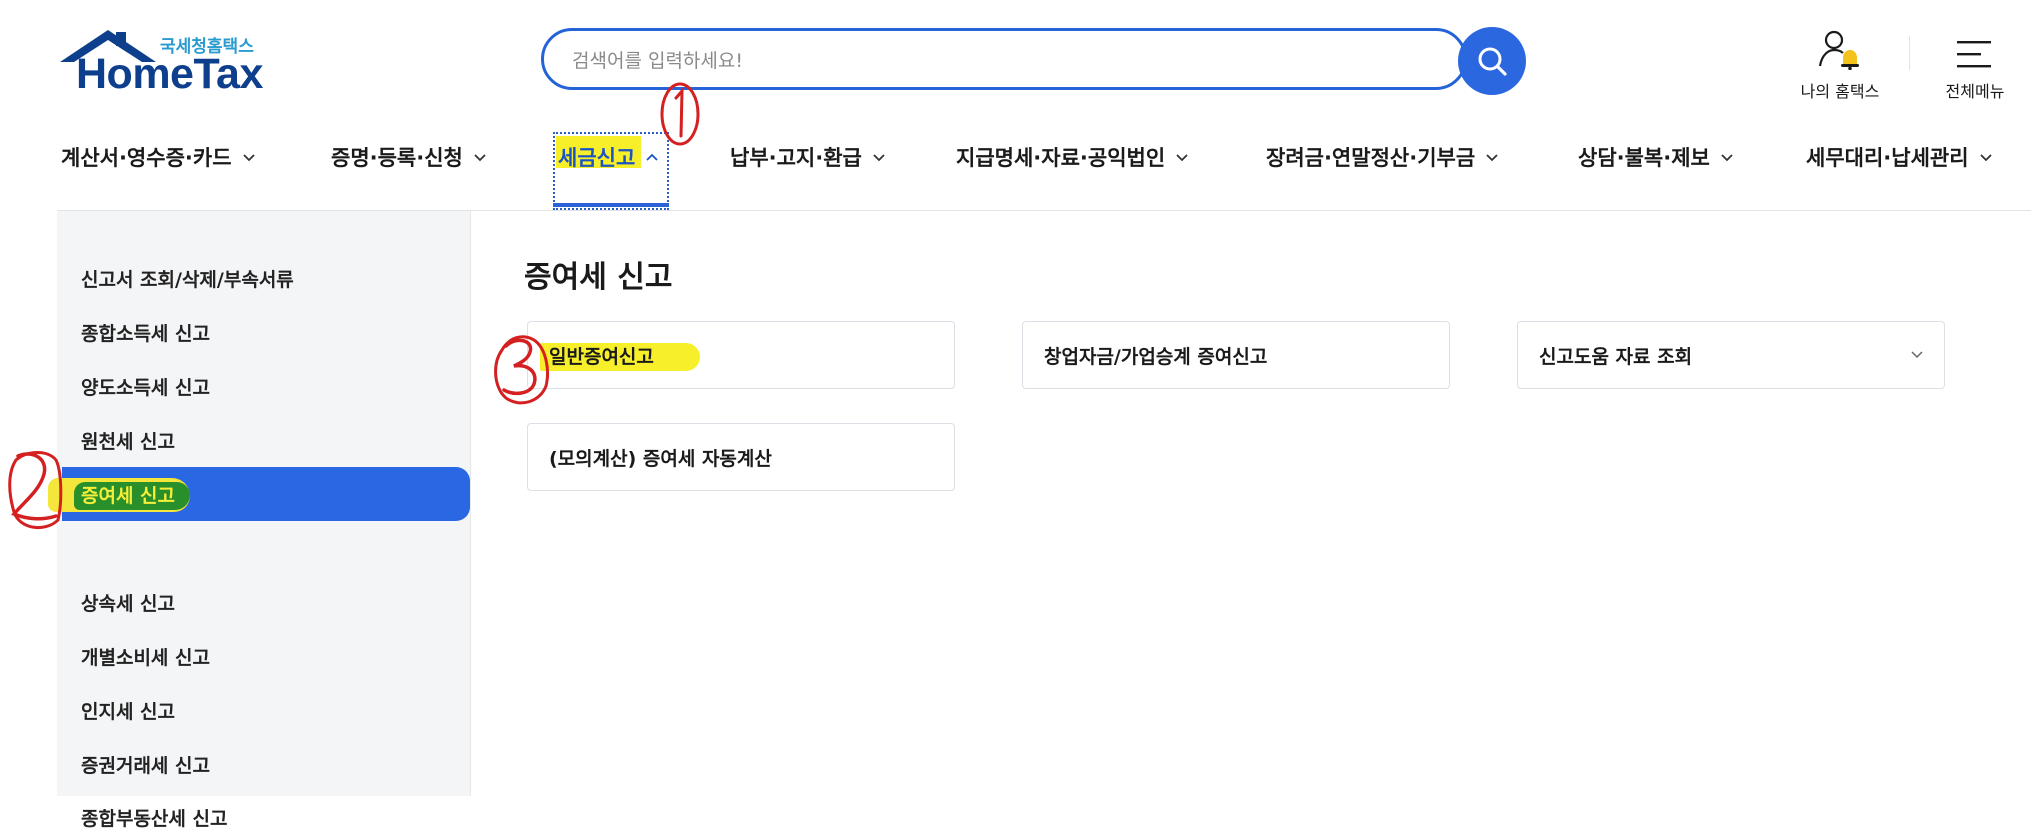 The height and width of the screenshot is (831, 2031). I want to click on card-label: 신고도움 자료 조회, so click(1616, 357).